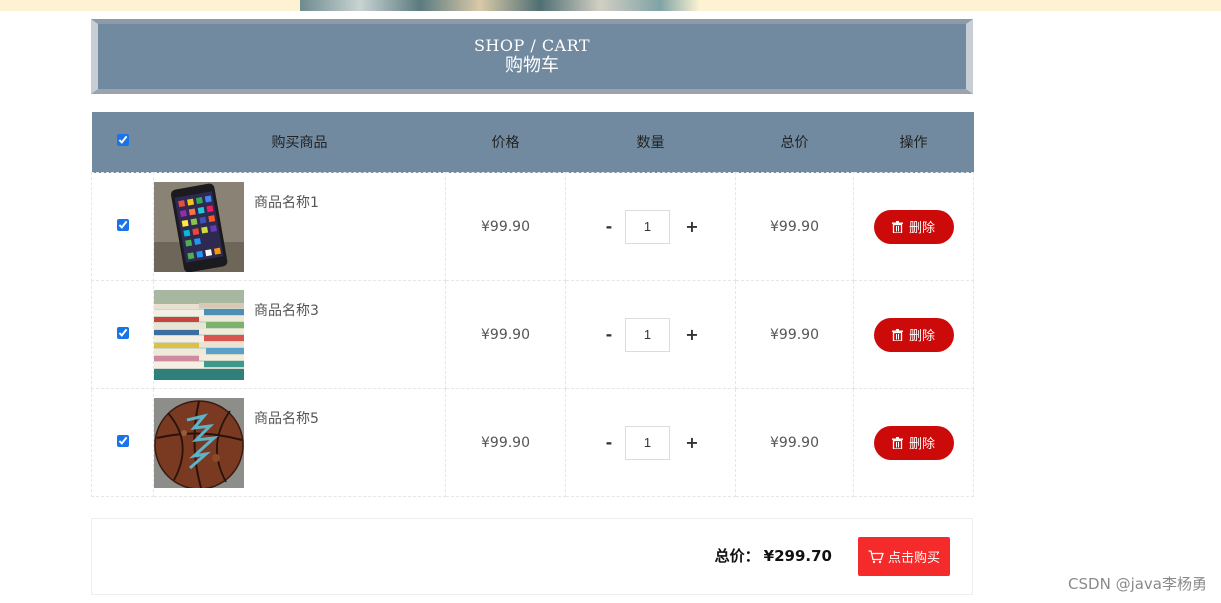 The image size is (1221, 603). What do you see at coordinates (299, 334) in the screenshot?
I see `product-cell: 商品名称3` at bounding box center [299, 334].